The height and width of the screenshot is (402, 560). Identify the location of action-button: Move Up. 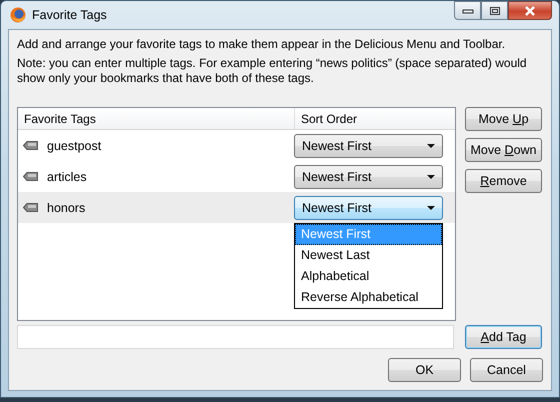
(503, 119).